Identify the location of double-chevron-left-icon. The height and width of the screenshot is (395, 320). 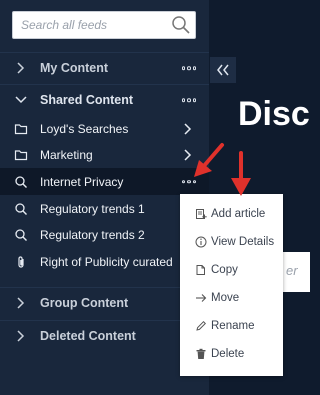
(223, 70).